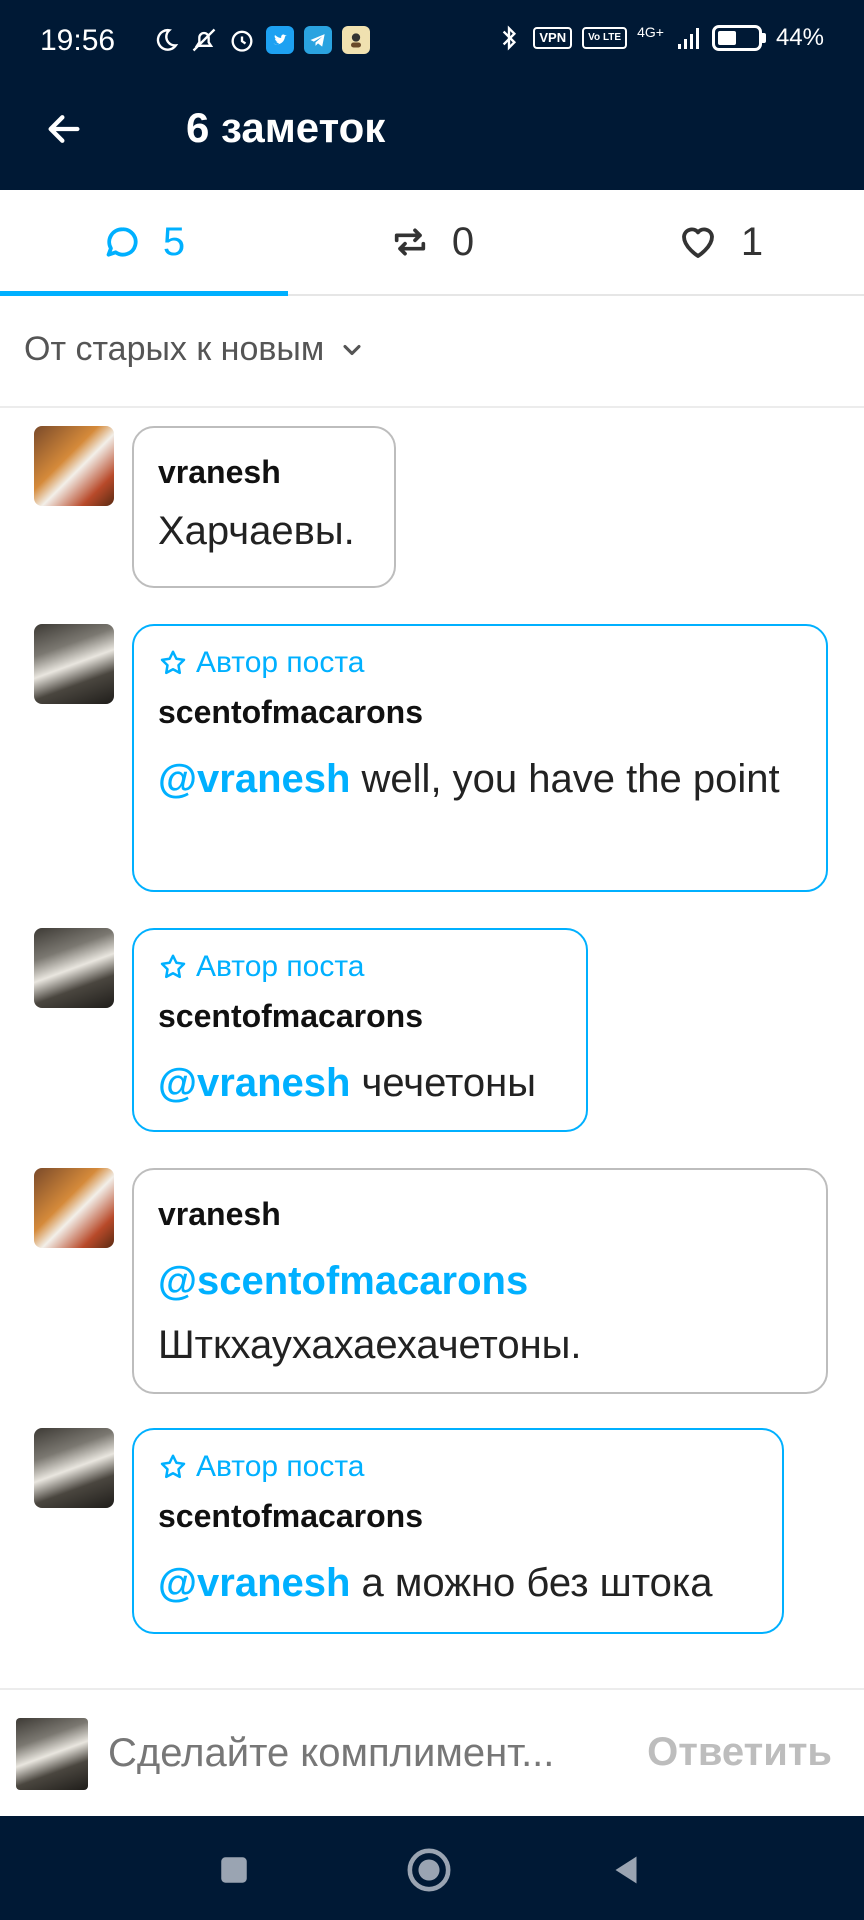 Image resolution: width=864 pixels, height=1920 pixels. Describe the element at coordinates (605, 38) in the screenshot. I see `volte-badge: Vo LTE` at that location.